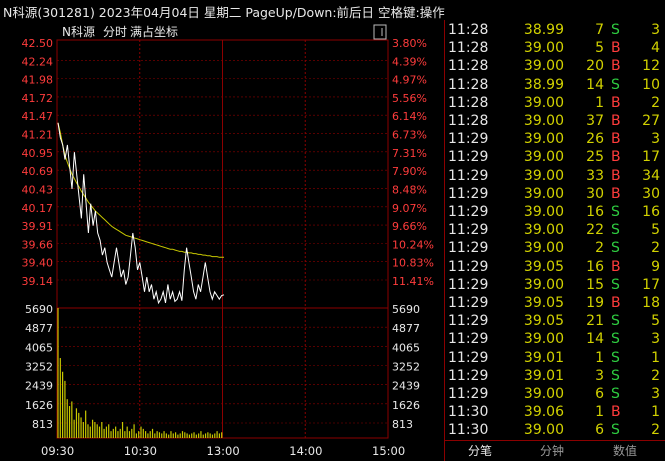 This screenshot has height=461, width=665. Describe the element at coordinates (595, 284) in the screenshot. I see `trade-volume: 15` at that location.